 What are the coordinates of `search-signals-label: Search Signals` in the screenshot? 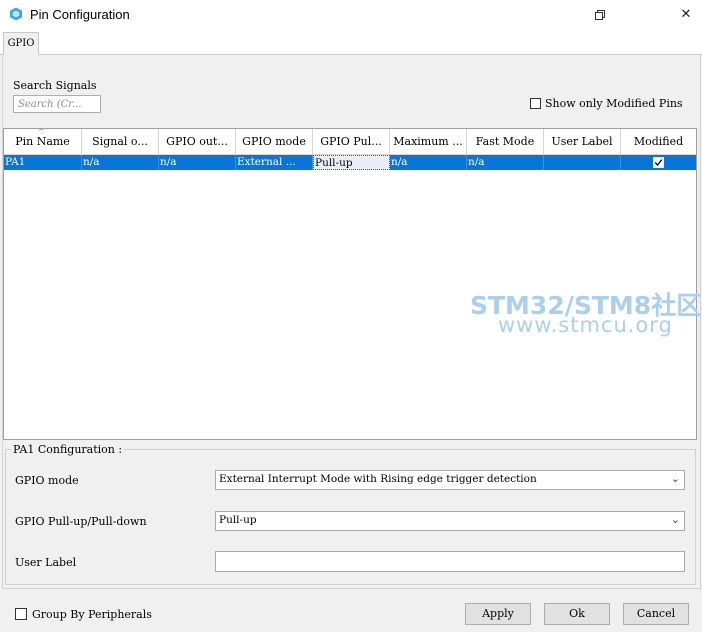 It's located at (55, 85).